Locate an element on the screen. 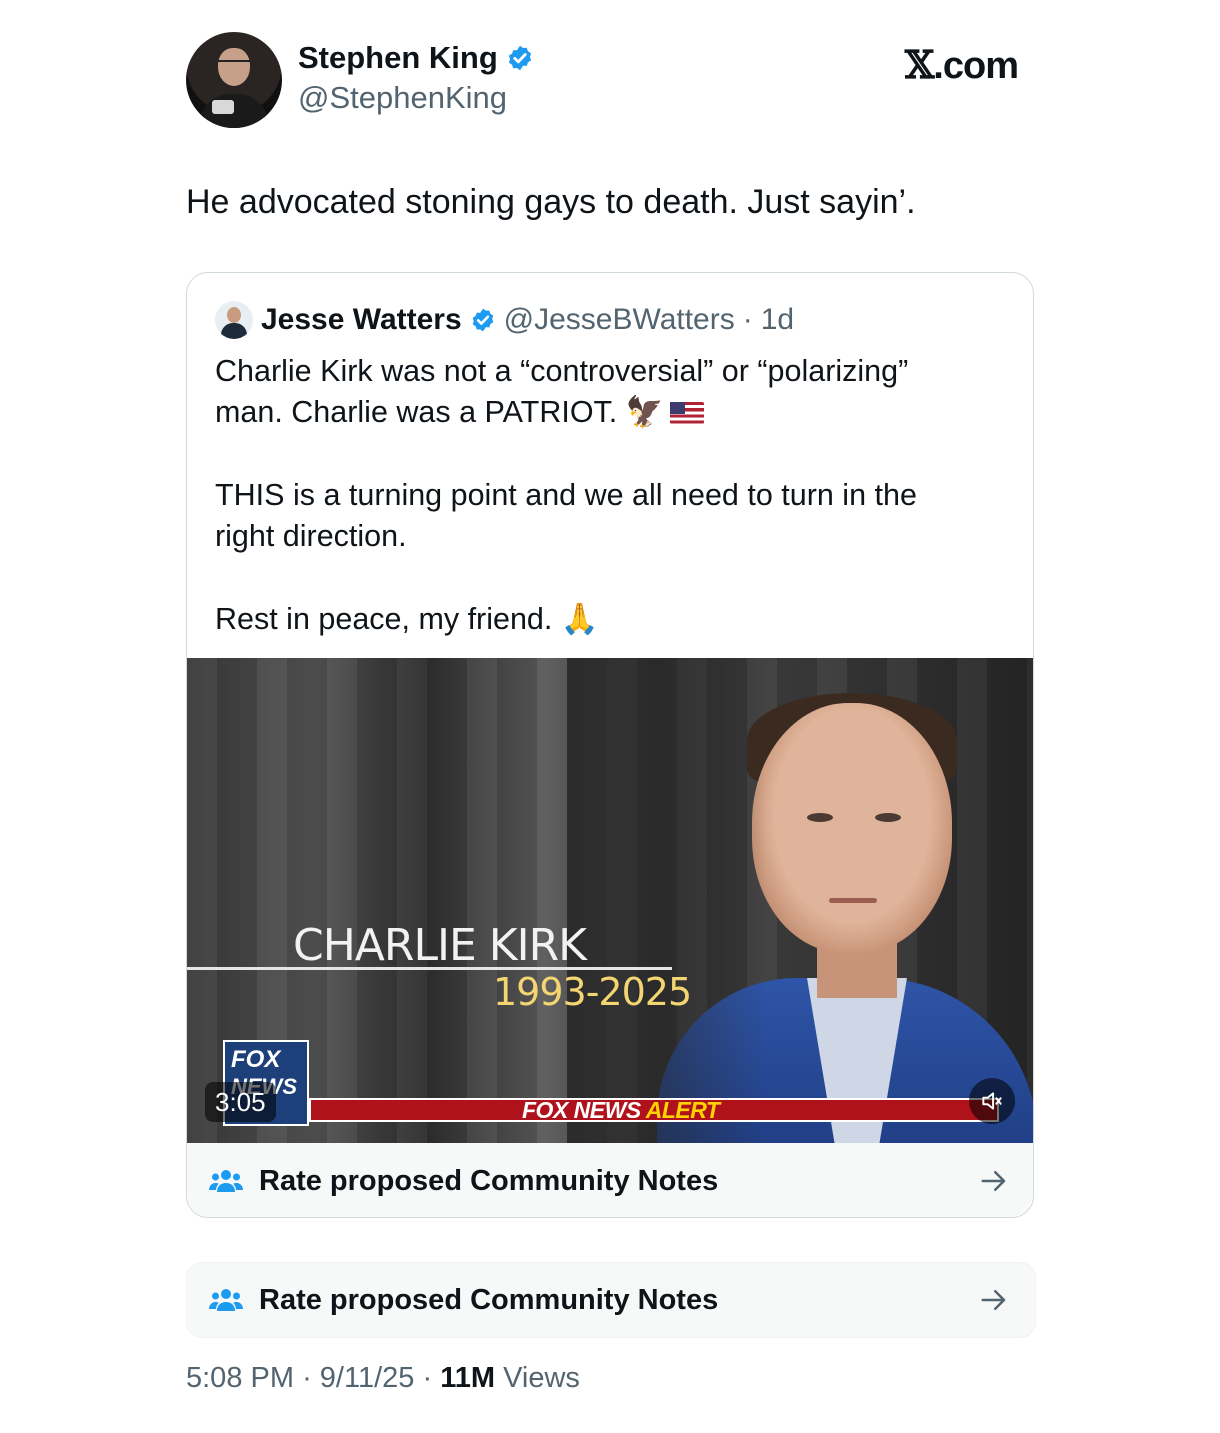 The image size is (1220, 1433). author-name: Stephen King is located at coordinates (398, 58).